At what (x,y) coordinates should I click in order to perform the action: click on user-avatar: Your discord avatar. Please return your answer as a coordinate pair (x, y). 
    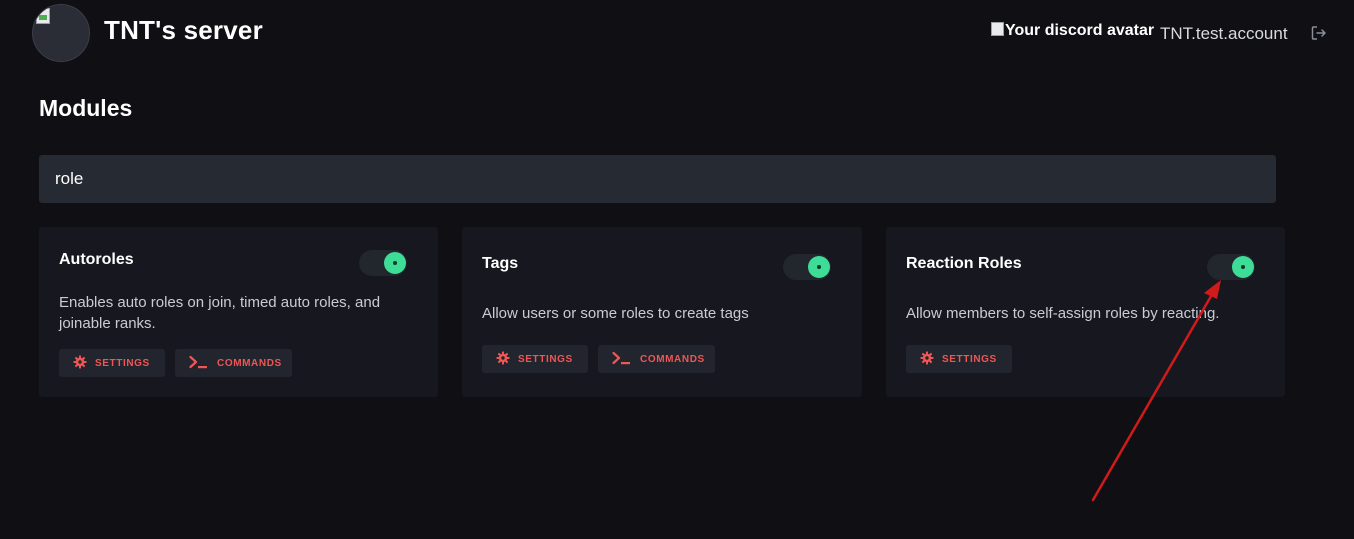
    Looking at the image, I should click on (1073, 32).